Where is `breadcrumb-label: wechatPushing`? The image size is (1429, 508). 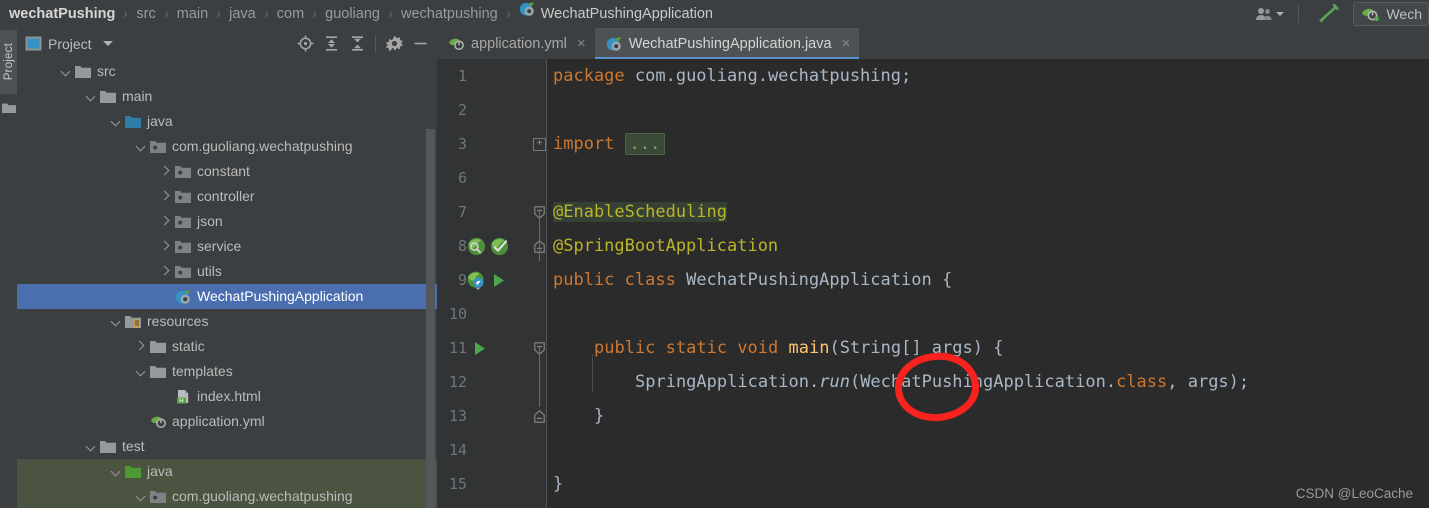 breadcrumb-label: wechatPushing is located at coordinates (62, 14).